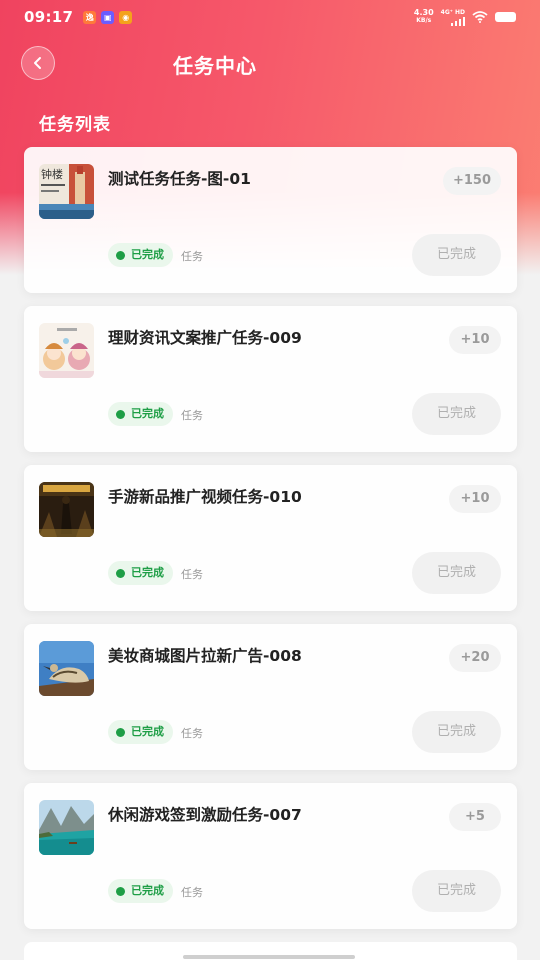 Image resolution: width=540 pixels, height=960 pixels. Describe the element at coordinates (205, 656) in the screenshot. I see `task-title: 美妆商城图片拉新广告-008` at that location.